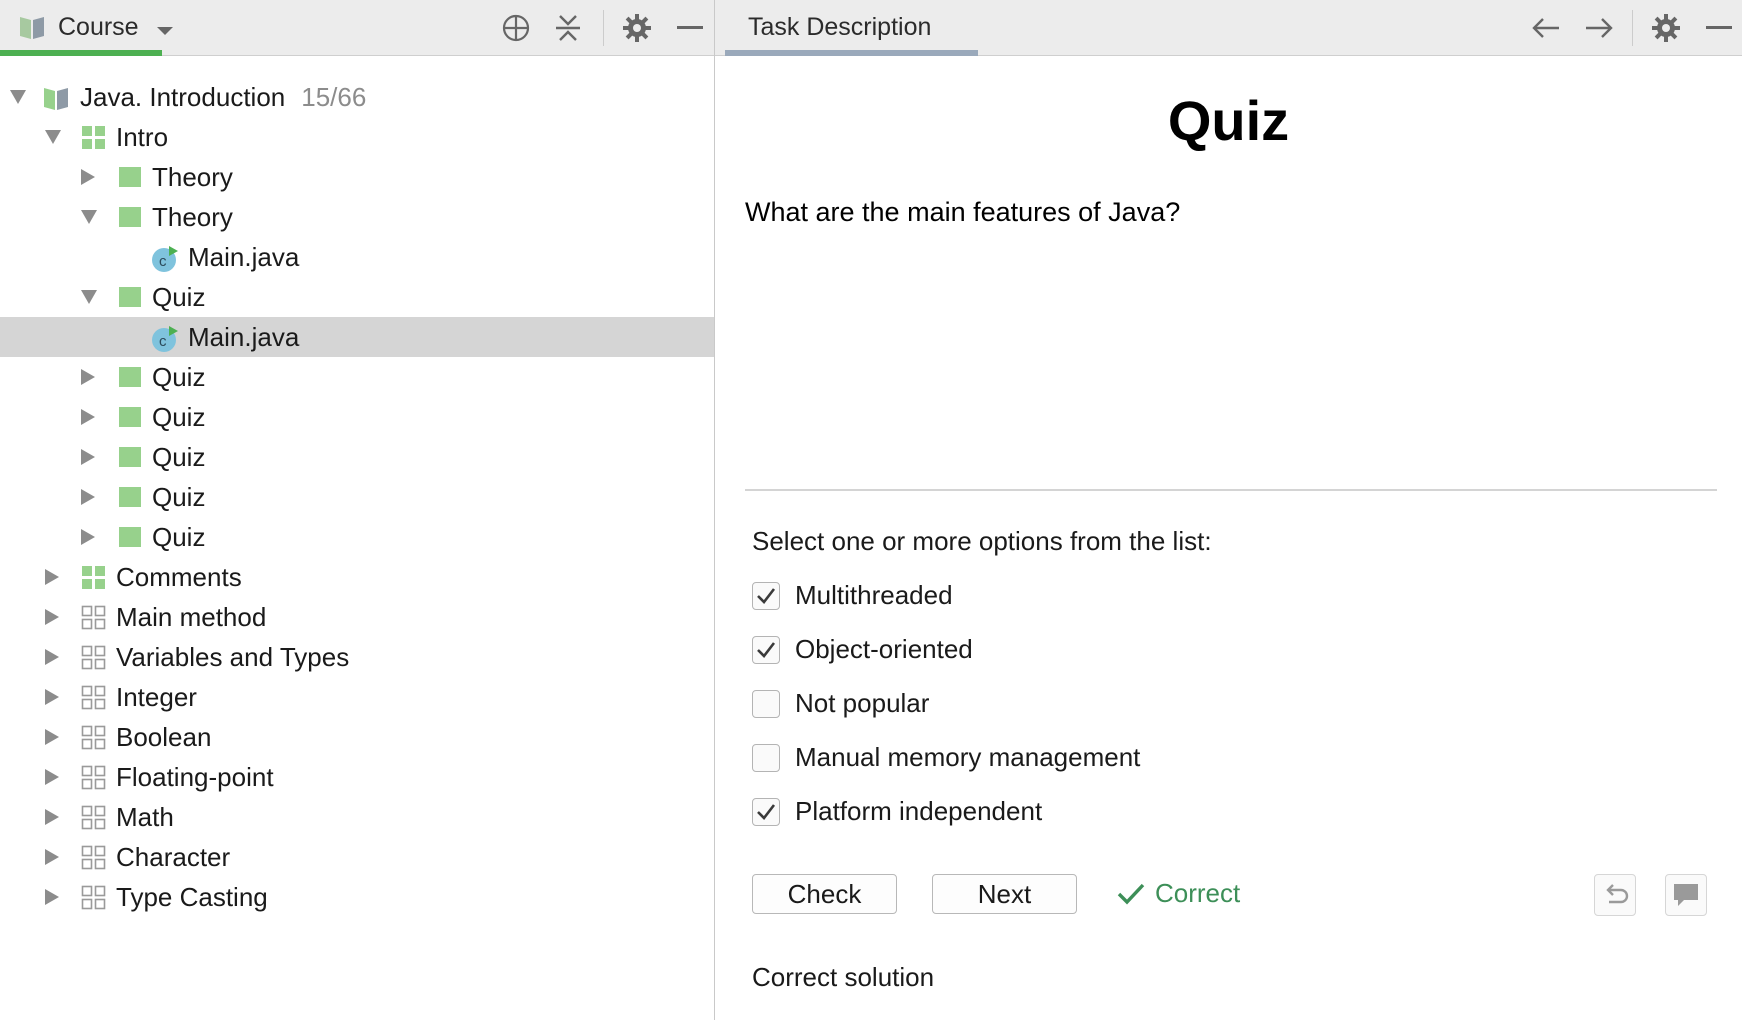 The image size is (1742, 1020). What do you see at coordinates (862, 703) in the screenshot?
I see `option-label: Not popular` at bounding box center [862, 703].